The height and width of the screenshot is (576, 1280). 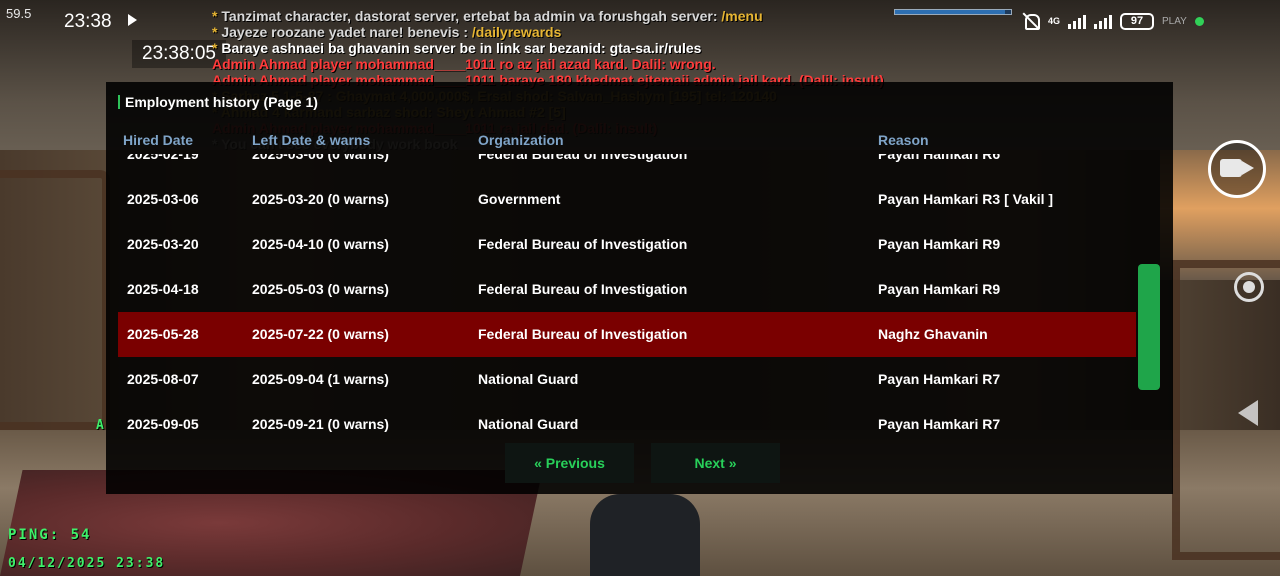 I want to click on next-button: Next », so click(x=715, y=463).